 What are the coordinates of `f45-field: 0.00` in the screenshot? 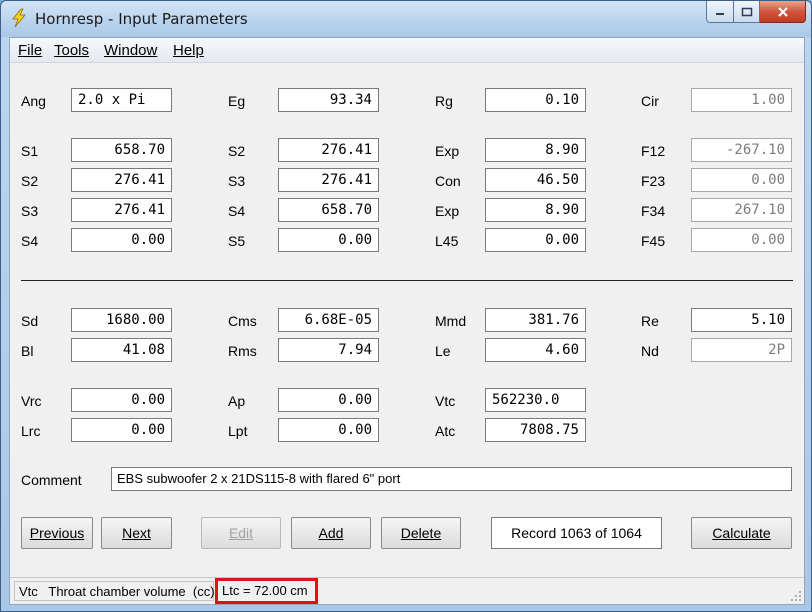 It's located at (741, 240).